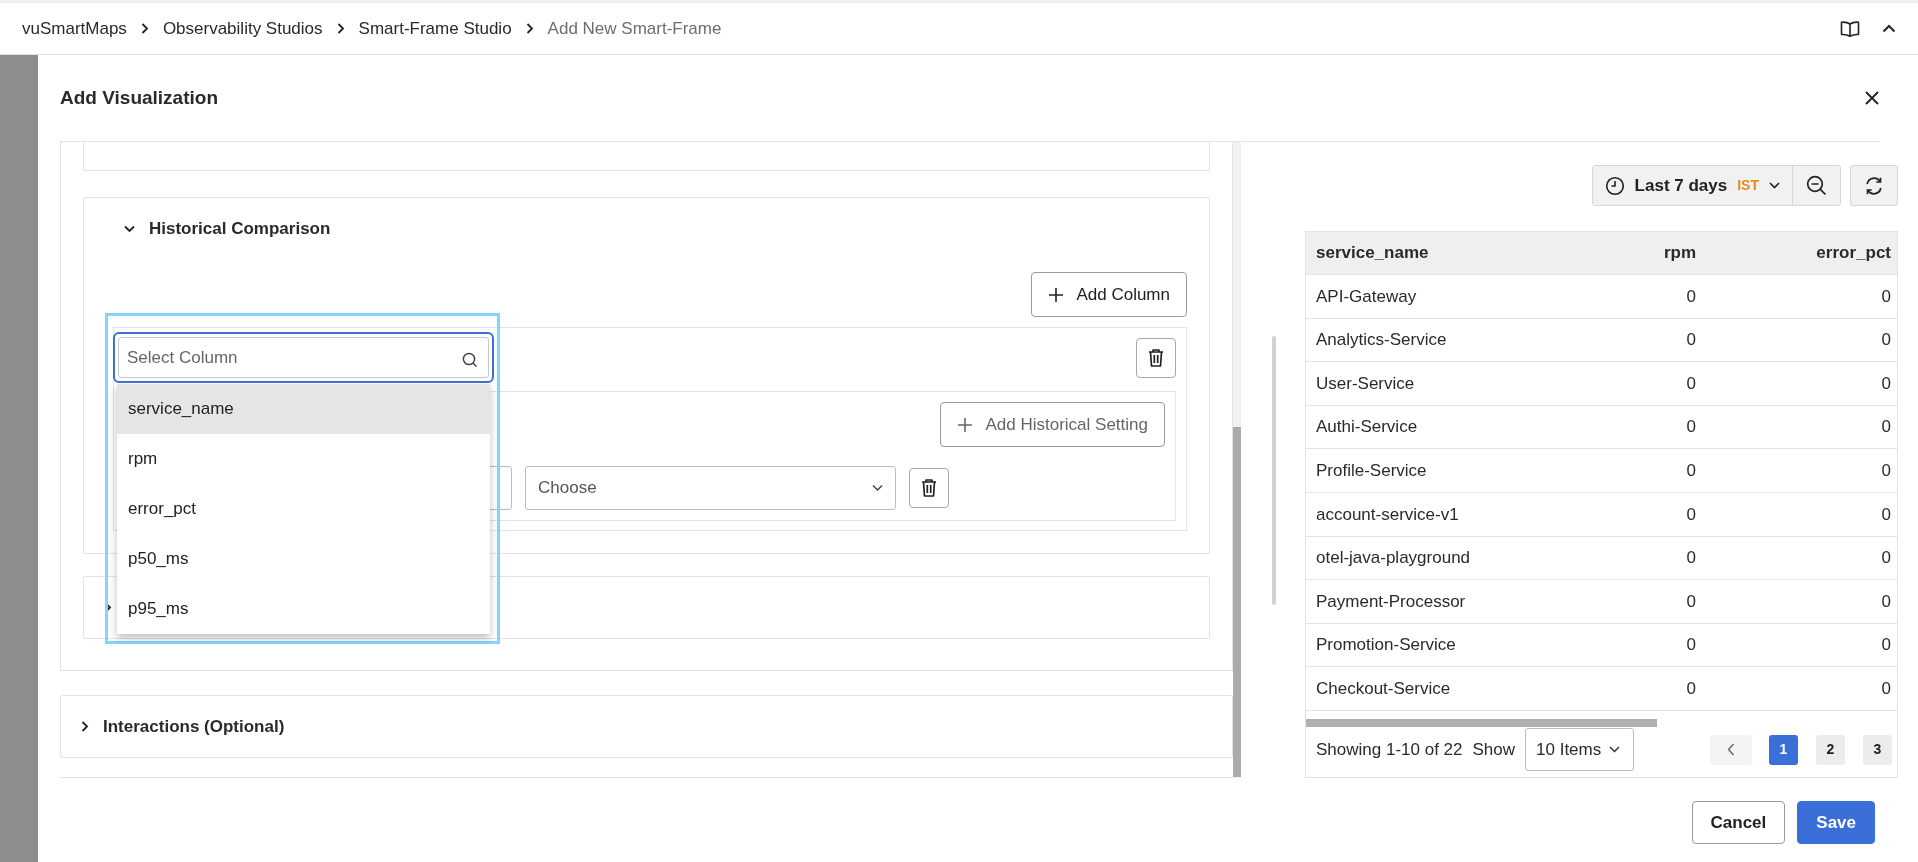 The height and width of the screenshot is (862, 1918). Describe the element at coordinates (1731, 750) in the screenshot. I see `chevron-left-icon` at that location.